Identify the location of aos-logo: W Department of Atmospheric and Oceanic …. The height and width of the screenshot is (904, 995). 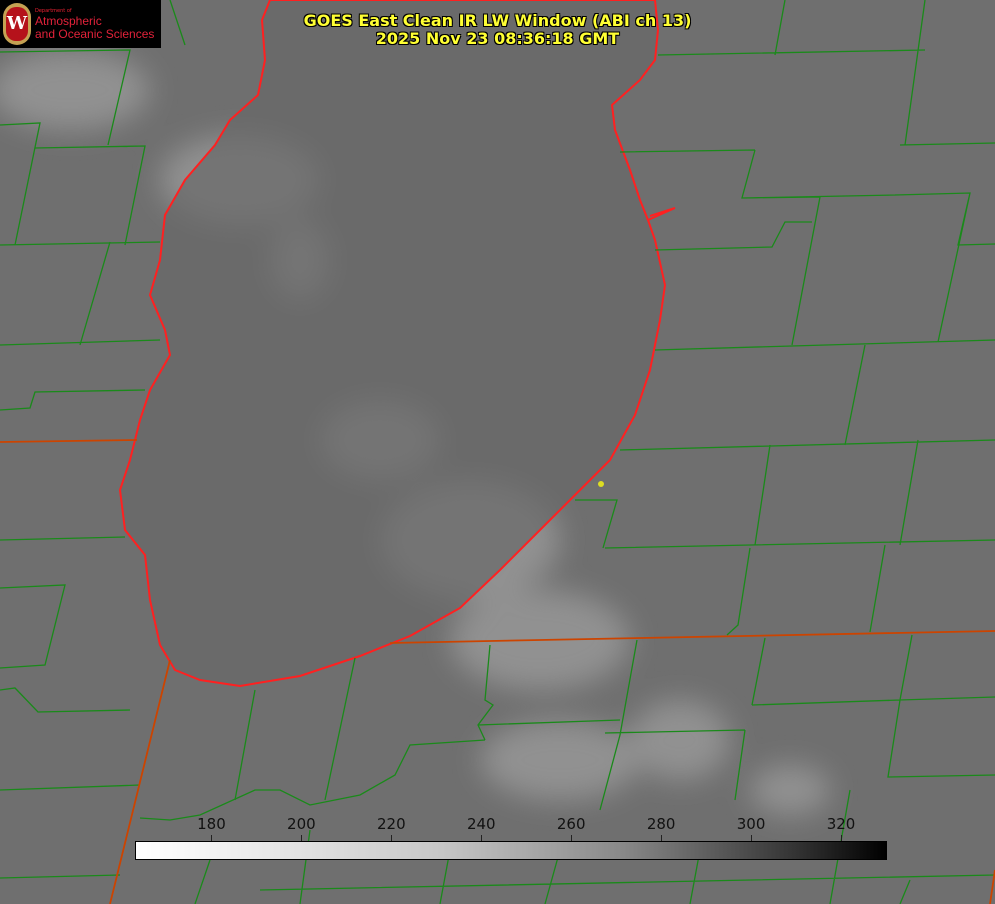
(80, 24).